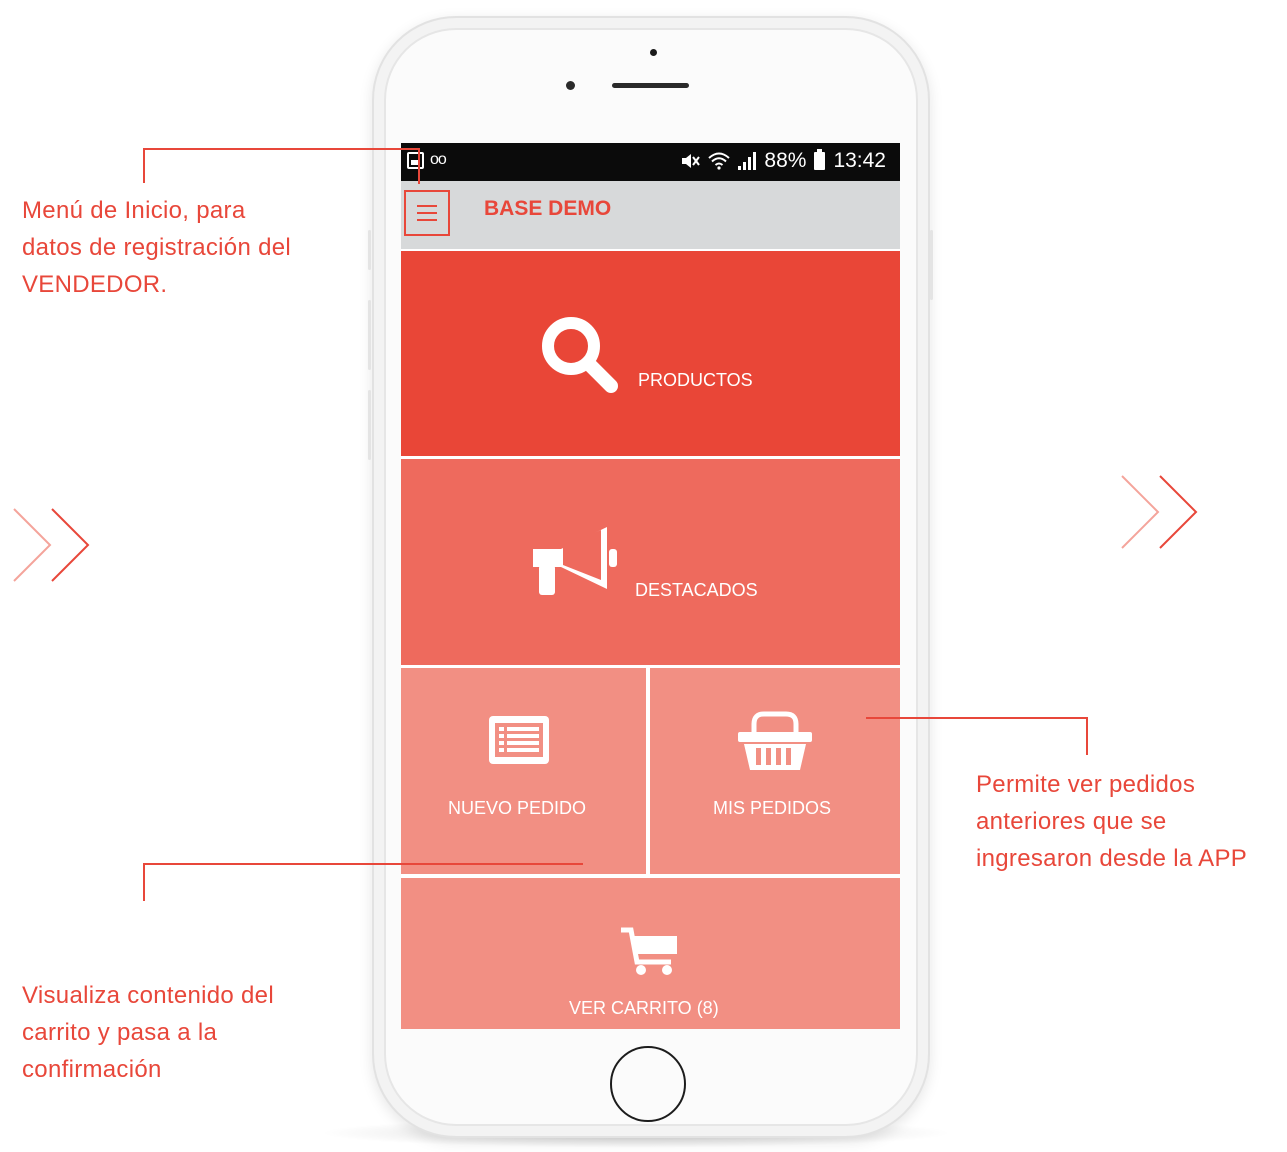  What do you see at coordinates (415, 160) in the screenshot?
I see `image-icon` at bounding box center [415, 160].